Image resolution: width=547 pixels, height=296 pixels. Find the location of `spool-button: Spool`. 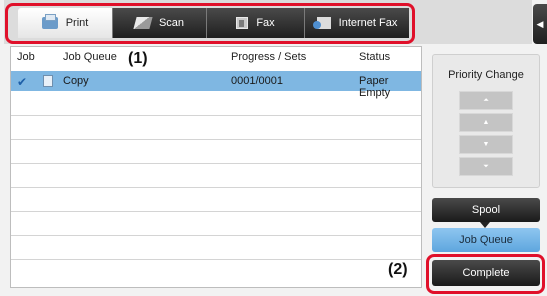

spool-button: Spool is located at coordinates (486, 210).